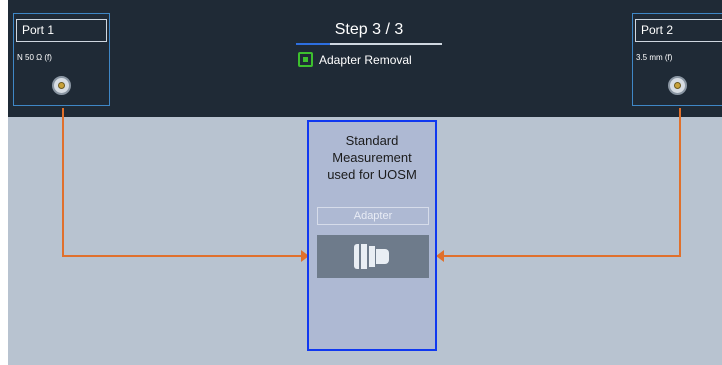  I want to click on standard-title-line-1: Standard, so click(372, 140).